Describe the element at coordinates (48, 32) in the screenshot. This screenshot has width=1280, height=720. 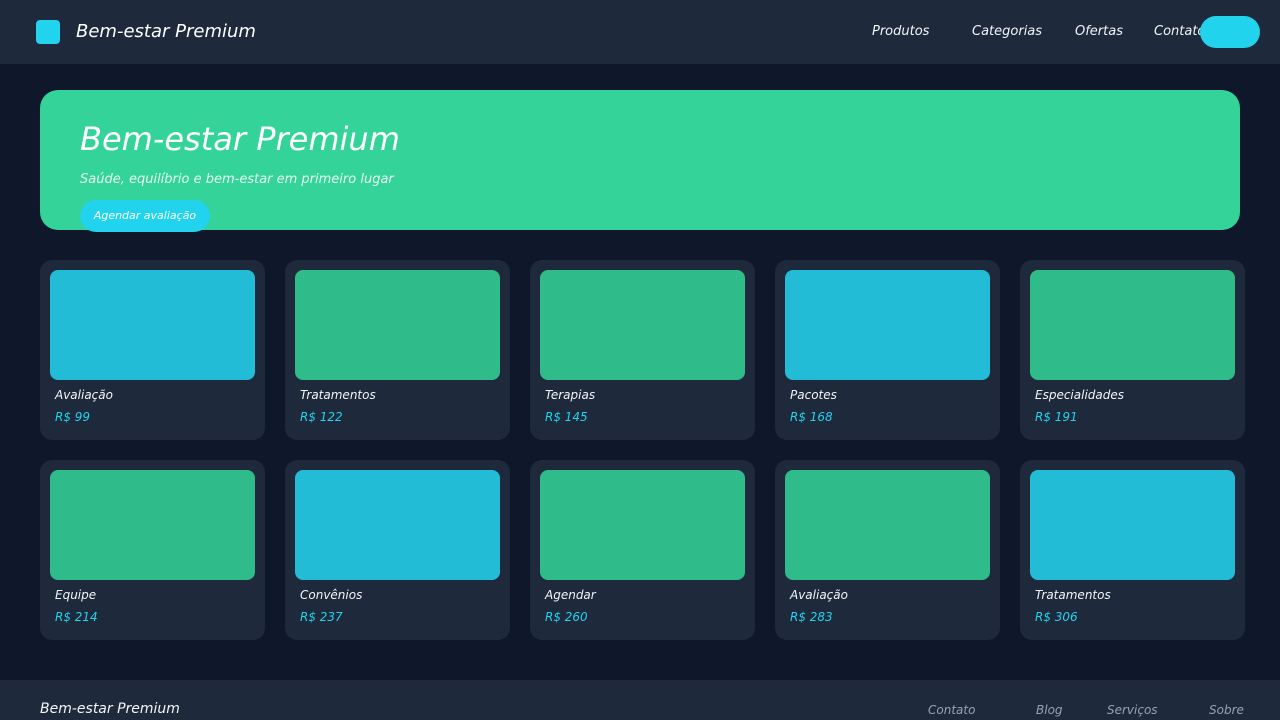
I see `logo-icon` at that location.